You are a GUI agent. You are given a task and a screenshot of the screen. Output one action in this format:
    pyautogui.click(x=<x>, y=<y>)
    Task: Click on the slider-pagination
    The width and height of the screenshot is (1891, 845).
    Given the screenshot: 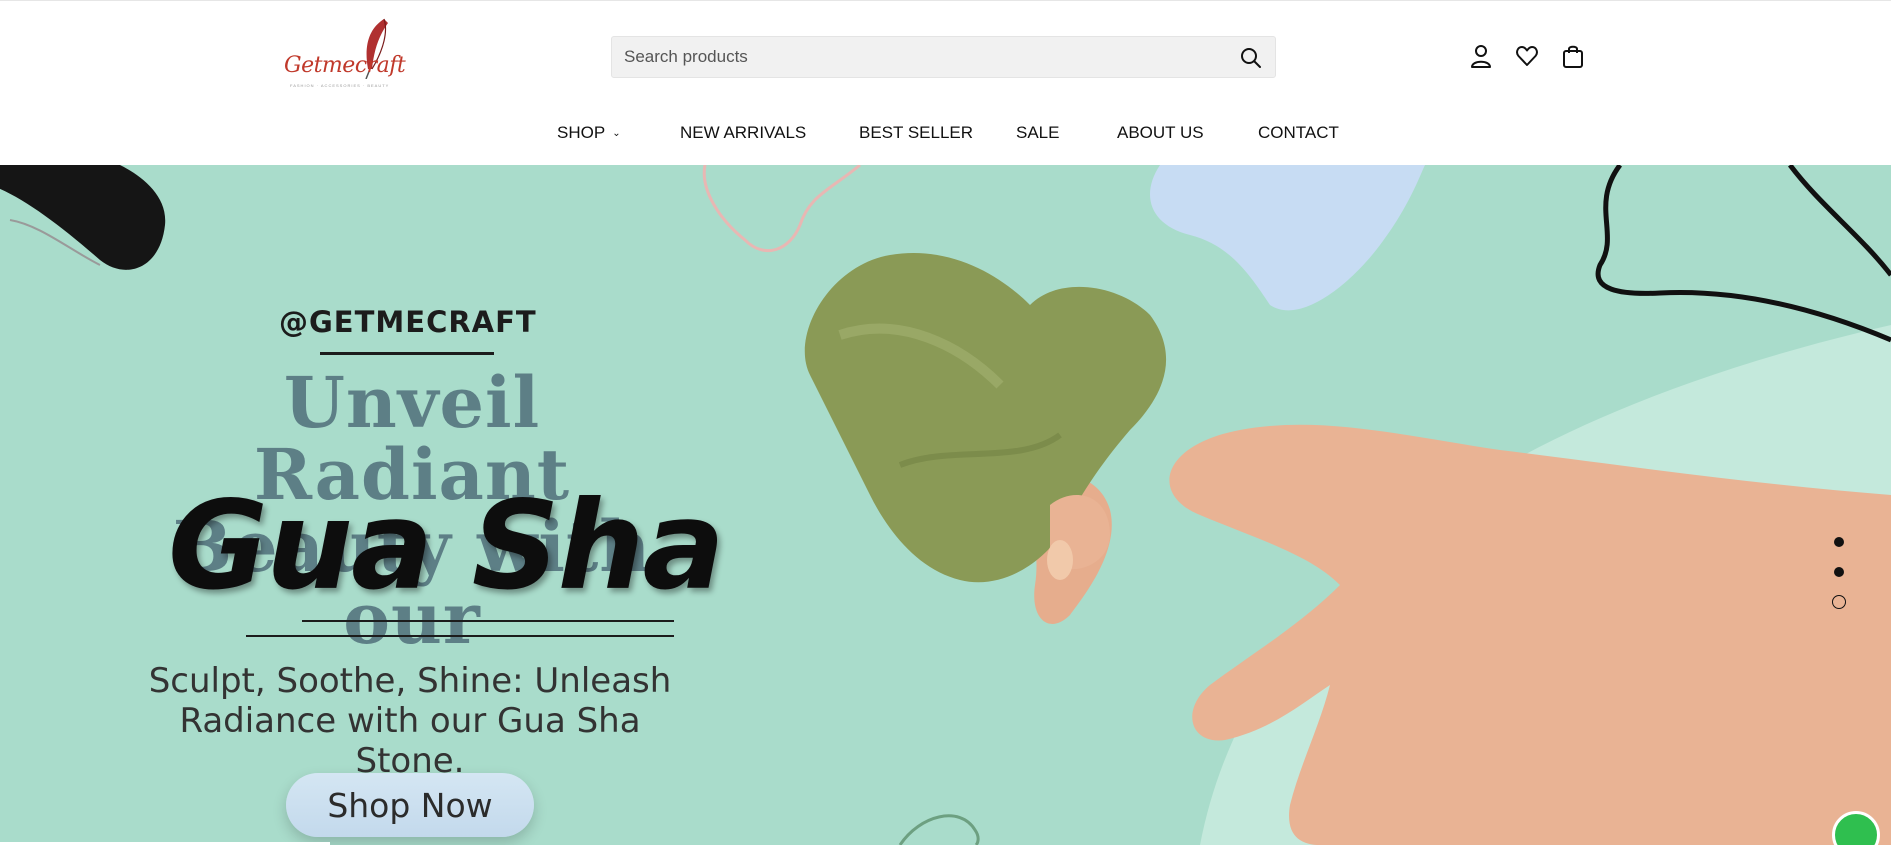 What is the action you would take?
    pyautogui.click(x=1839, y=577)
    